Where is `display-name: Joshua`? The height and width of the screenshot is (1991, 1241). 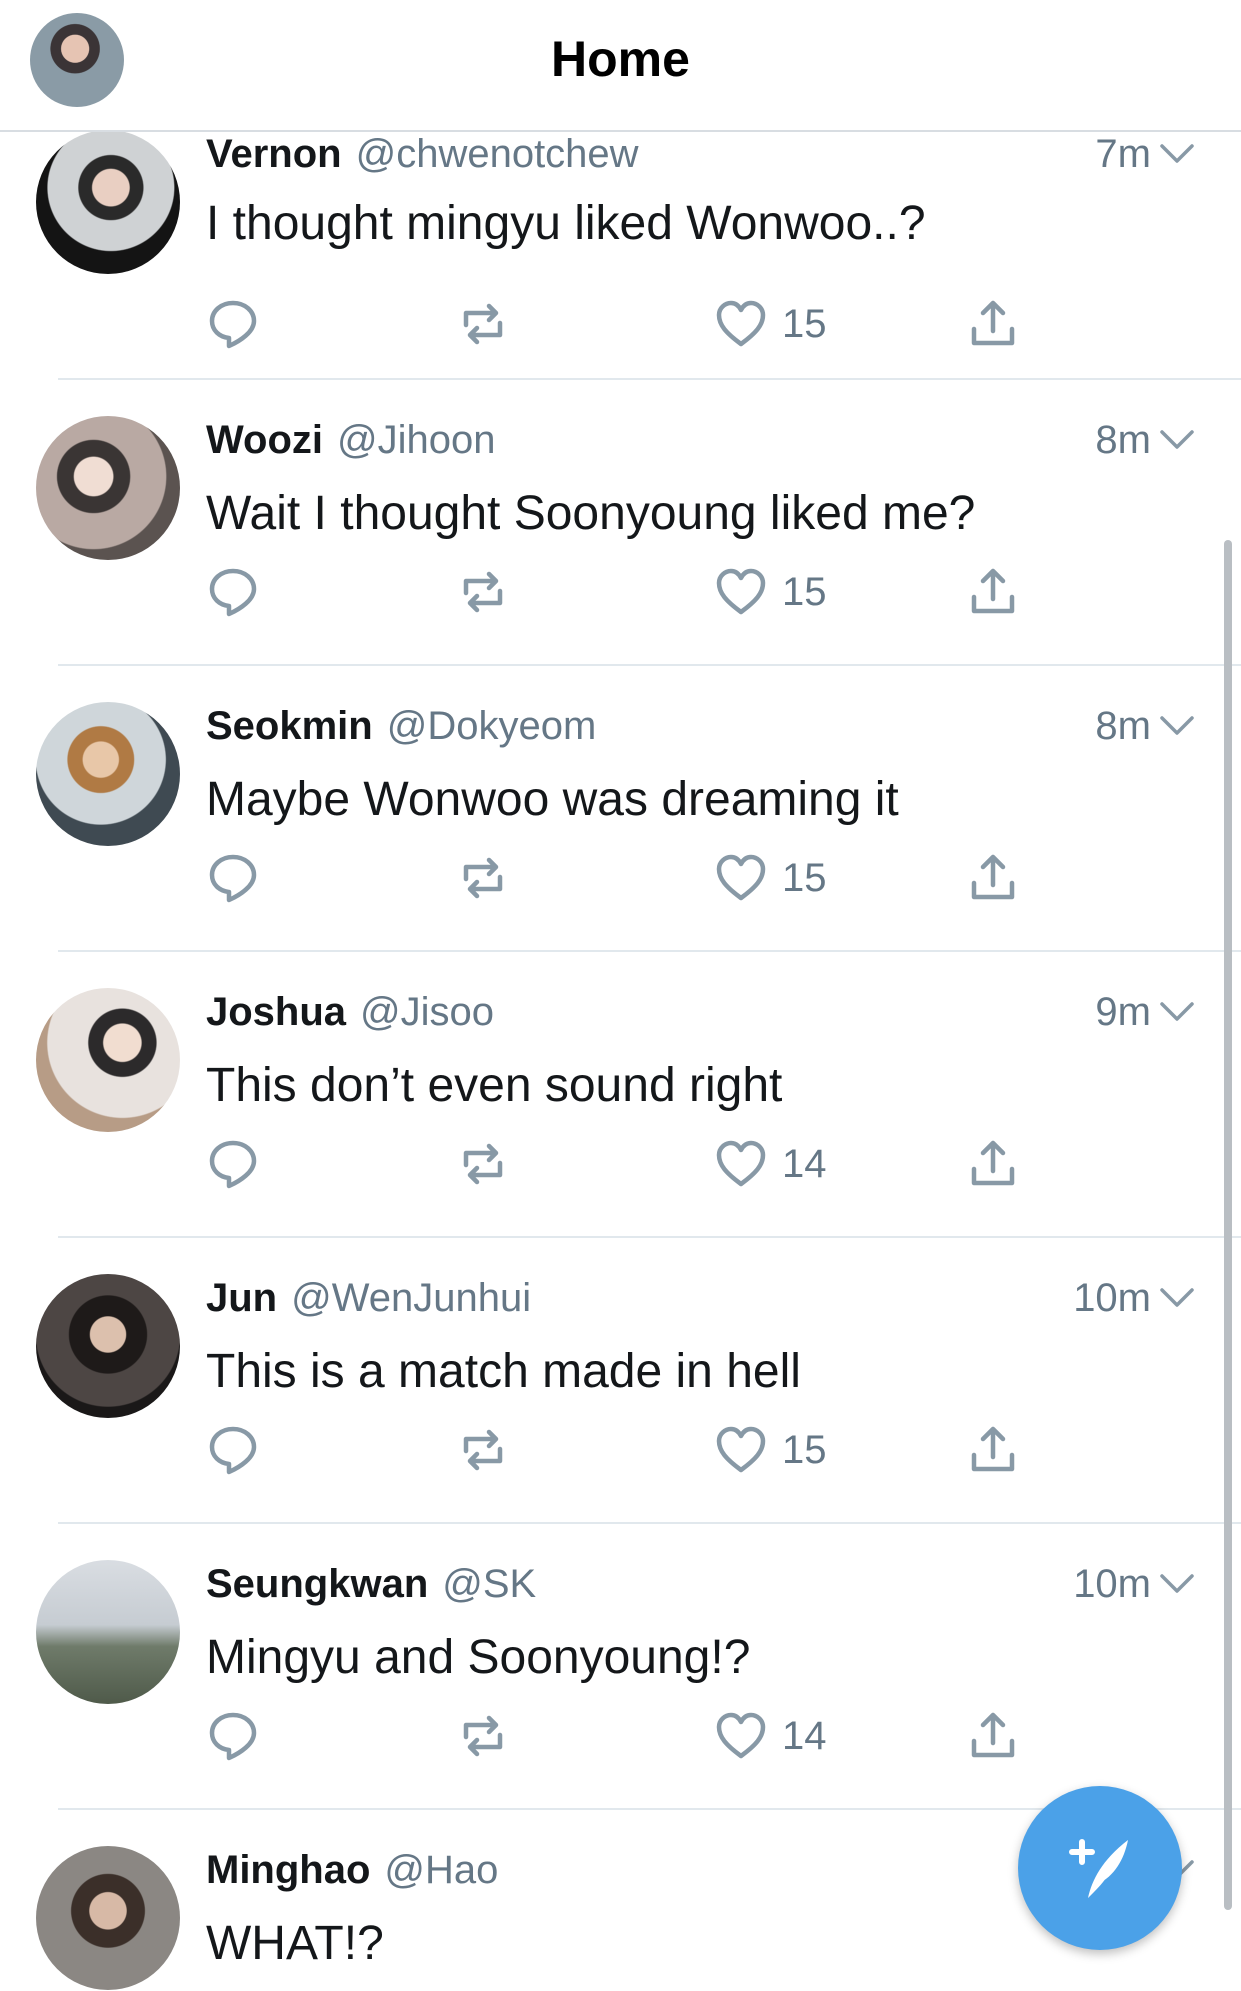
display-name: Joshua is located at coordinates (276, 1012).